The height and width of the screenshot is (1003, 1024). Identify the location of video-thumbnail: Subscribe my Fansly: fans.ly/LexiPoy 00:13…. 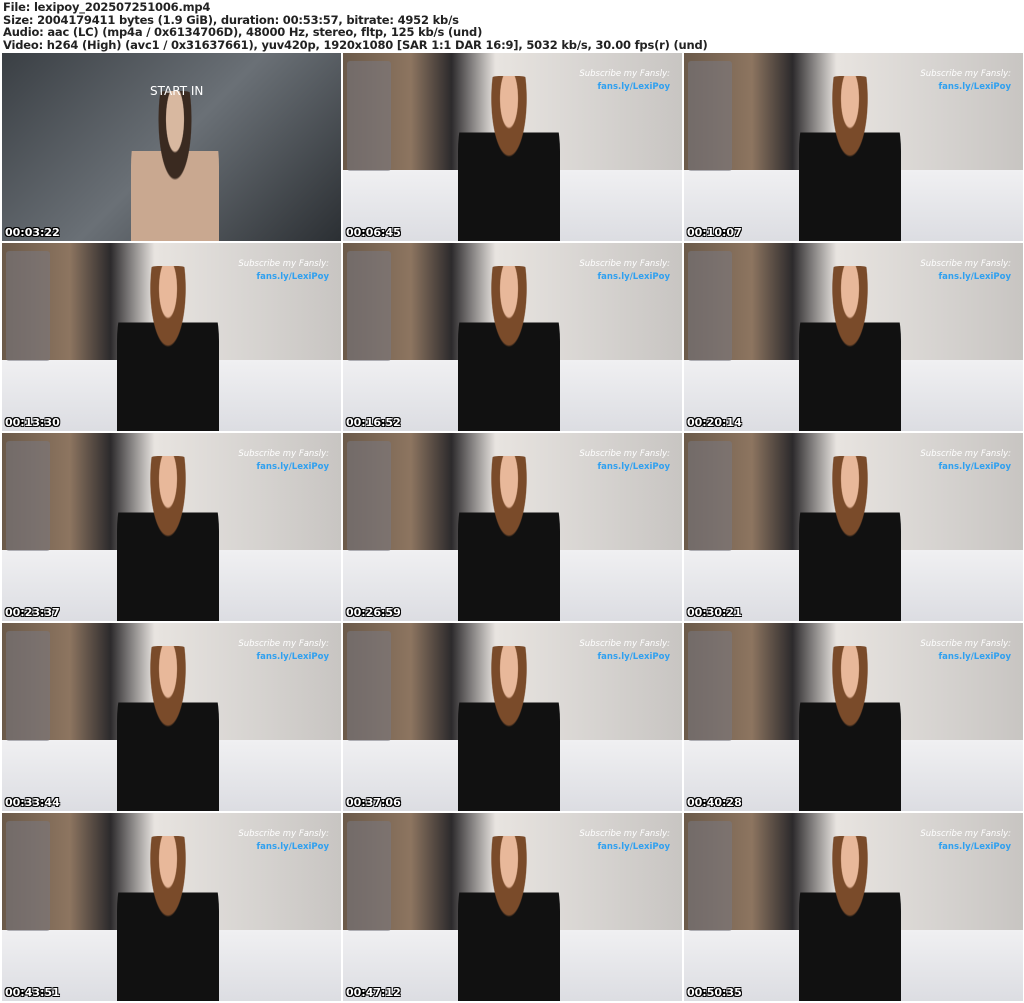
(171, 337).